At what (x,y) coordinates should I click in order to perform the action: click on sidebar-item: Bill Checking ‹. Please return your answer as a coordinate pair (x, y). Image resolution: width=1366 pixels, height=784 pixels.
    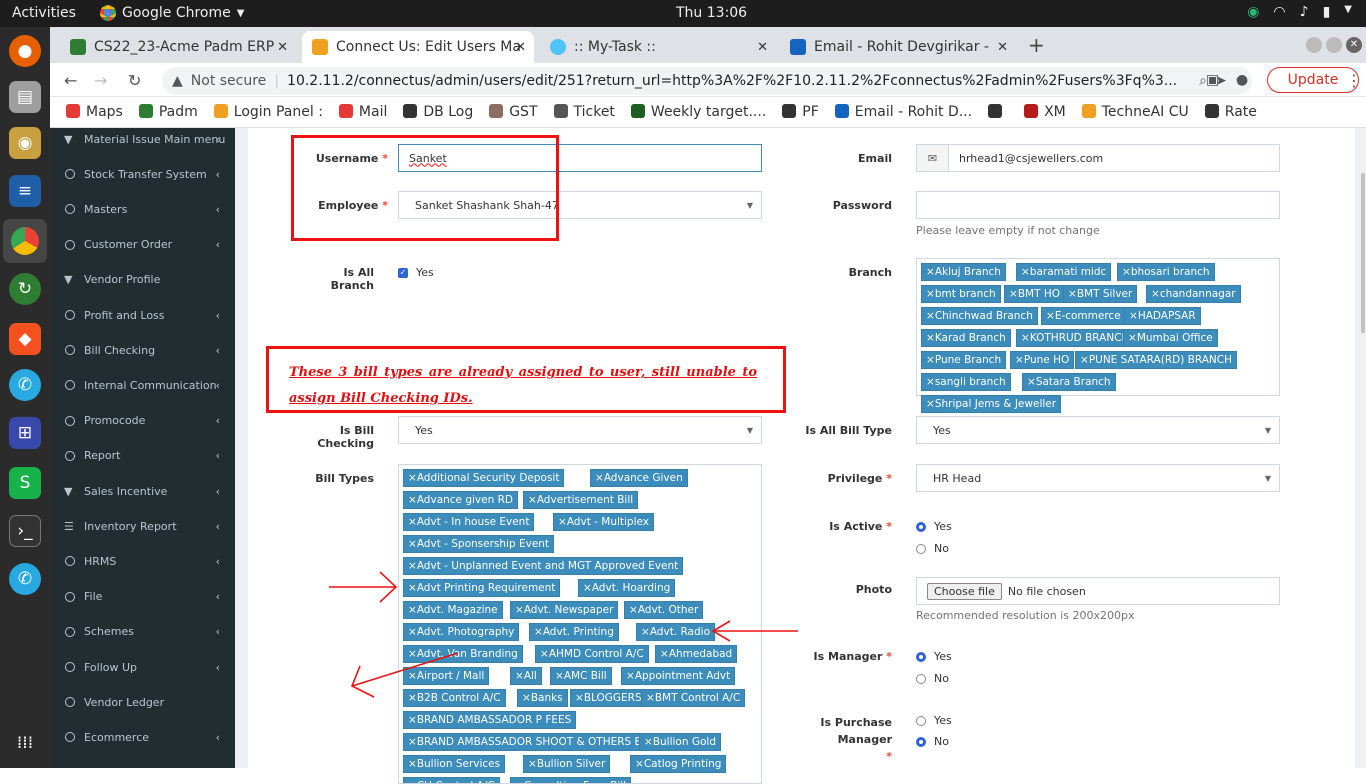
    Looking at the image, I should click on (142, 350).